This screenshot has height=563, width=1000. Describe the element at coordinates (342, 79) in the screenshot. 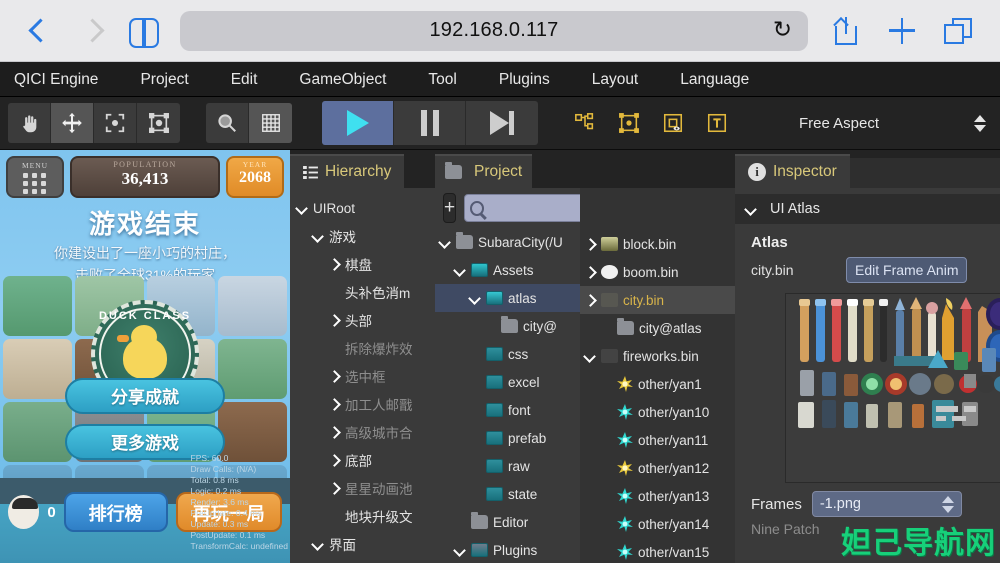

I see `menu-item-gameobject: GameObject` at that location.